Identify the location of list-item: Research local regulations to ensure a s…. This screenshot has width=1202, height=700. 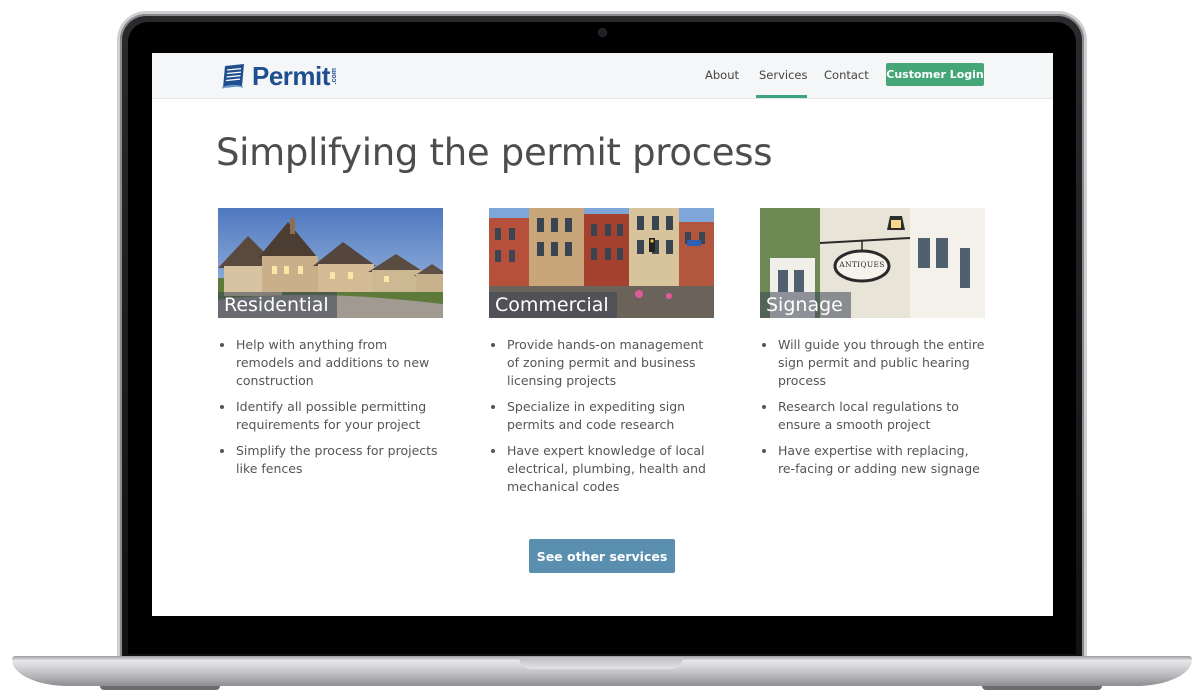
(873, 416).